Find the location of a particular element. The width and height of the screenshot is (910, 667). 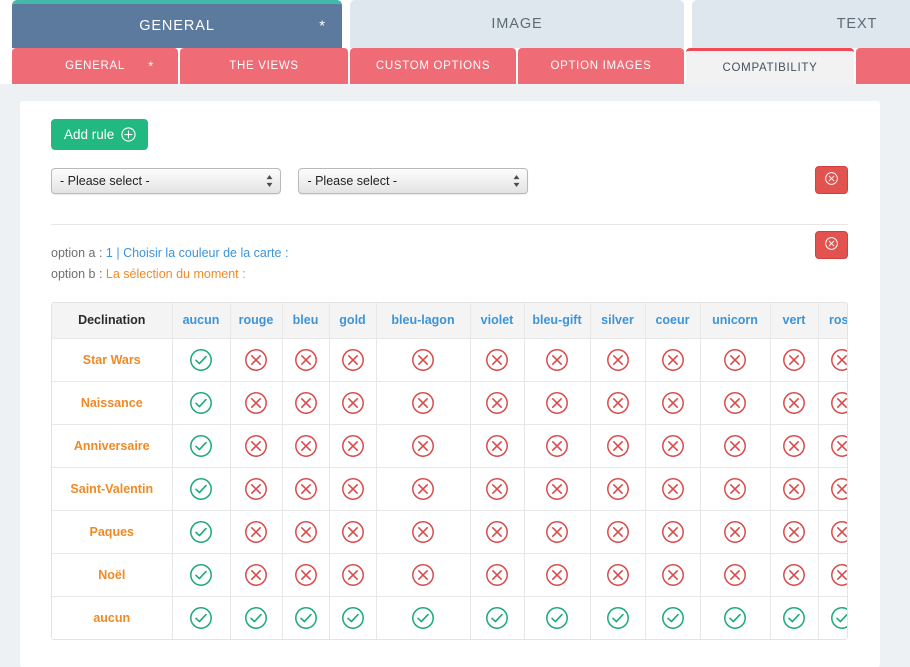

tab-general: GENERAL * is located at coordinates (177, 24).